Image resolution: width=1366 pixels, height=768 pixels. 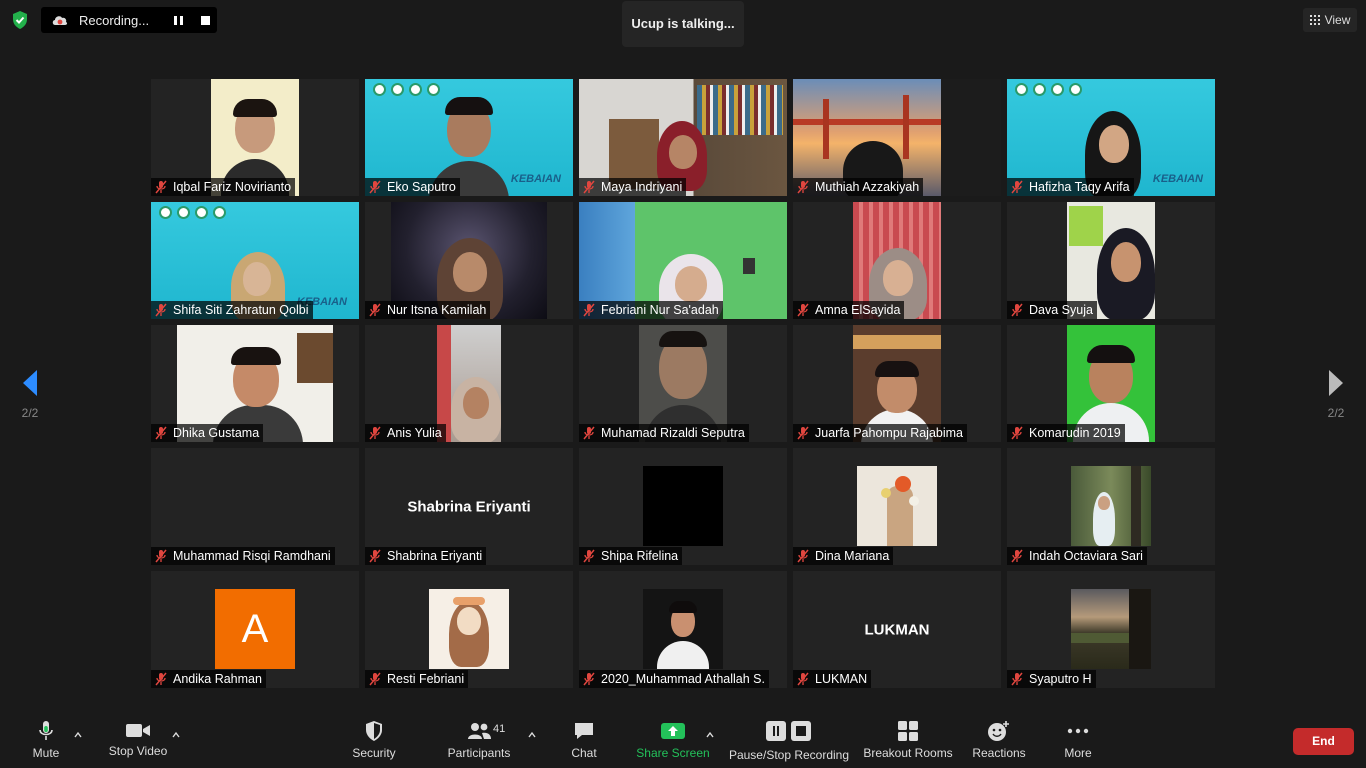 I want to click on more-button: More, so click(x=1078, y=744).